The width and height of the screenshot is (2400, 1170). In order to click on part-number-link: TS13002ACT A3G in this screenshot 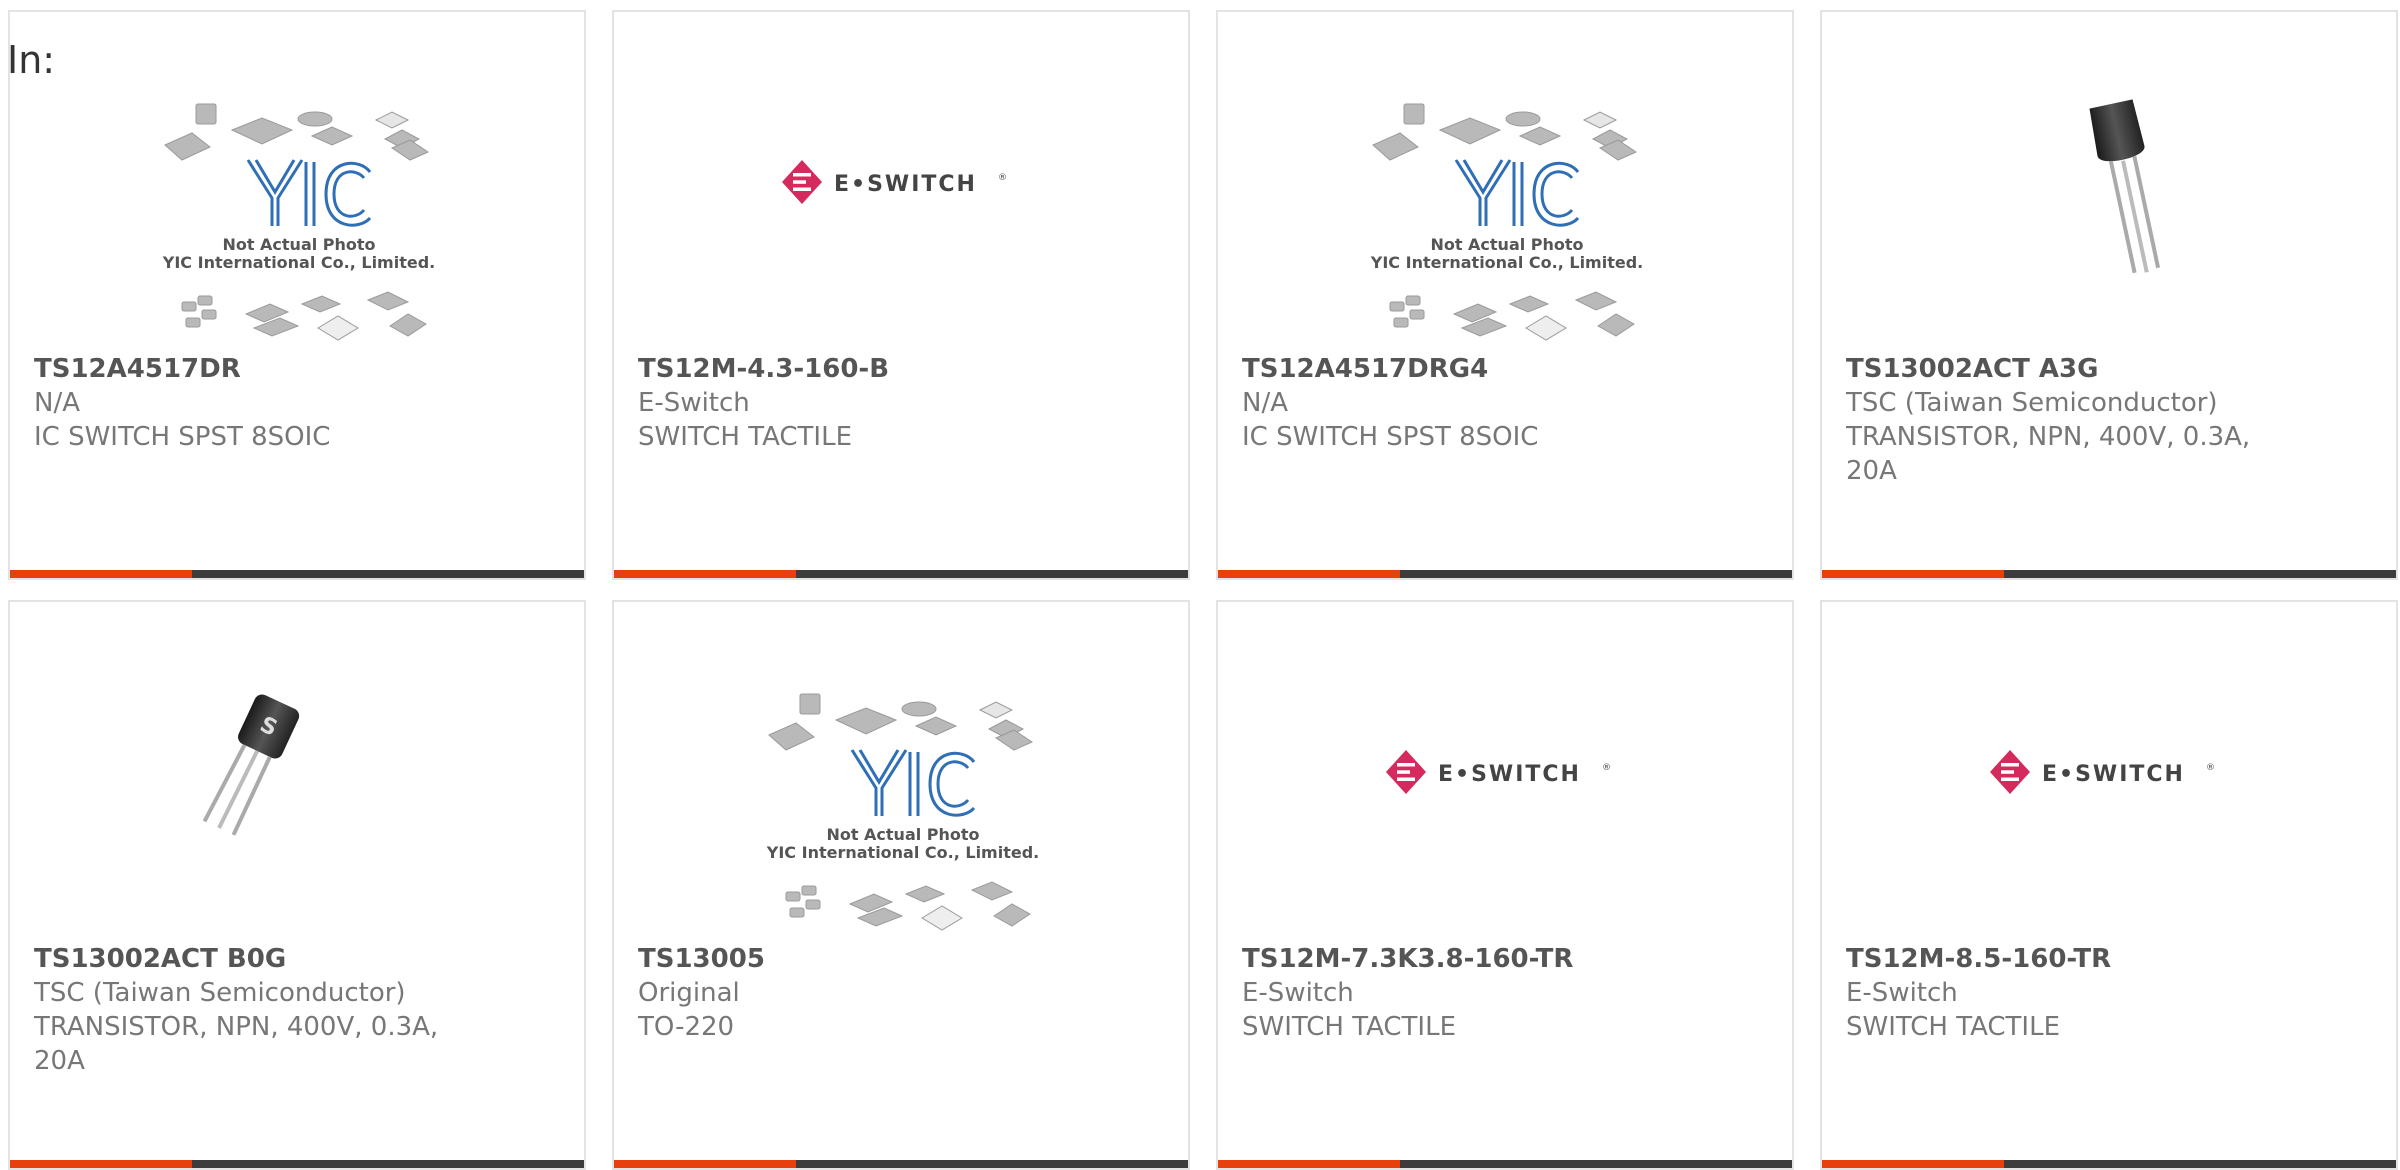, I will do `click(2066, 369)`.